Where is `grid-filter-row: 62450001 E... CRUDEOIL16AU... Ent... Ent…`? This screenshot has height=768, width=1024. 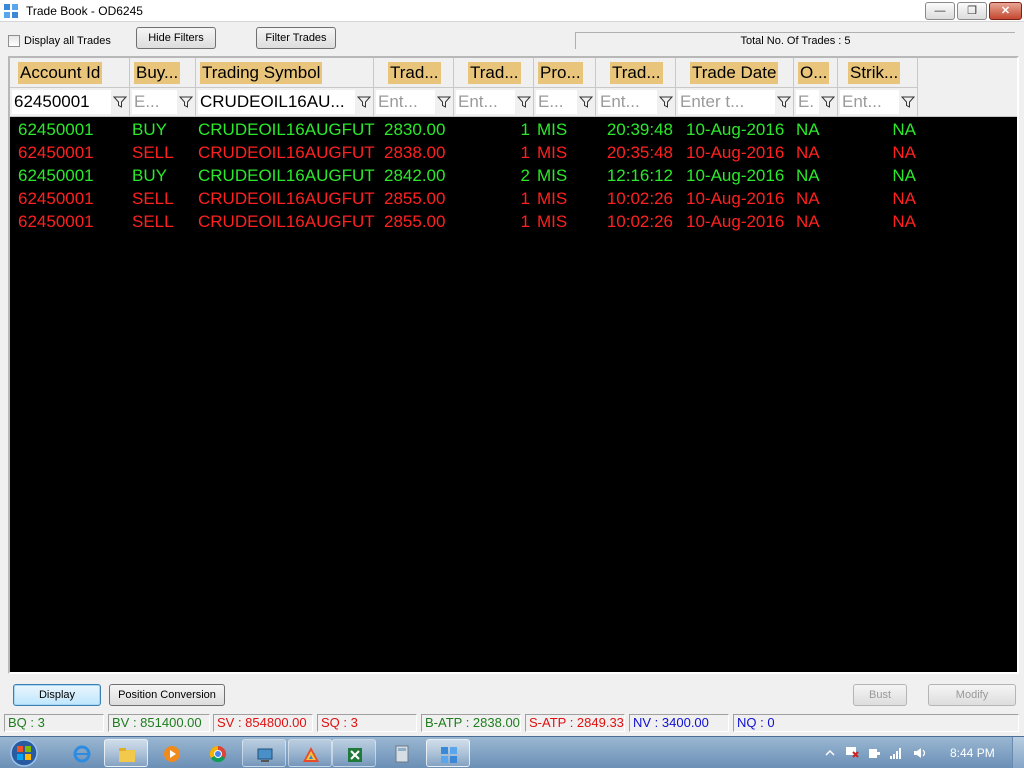 grid-filter-row: 62450001 E... CRUDEOIL16AU... Ent... Ent… is located at coordinates (513, 102).